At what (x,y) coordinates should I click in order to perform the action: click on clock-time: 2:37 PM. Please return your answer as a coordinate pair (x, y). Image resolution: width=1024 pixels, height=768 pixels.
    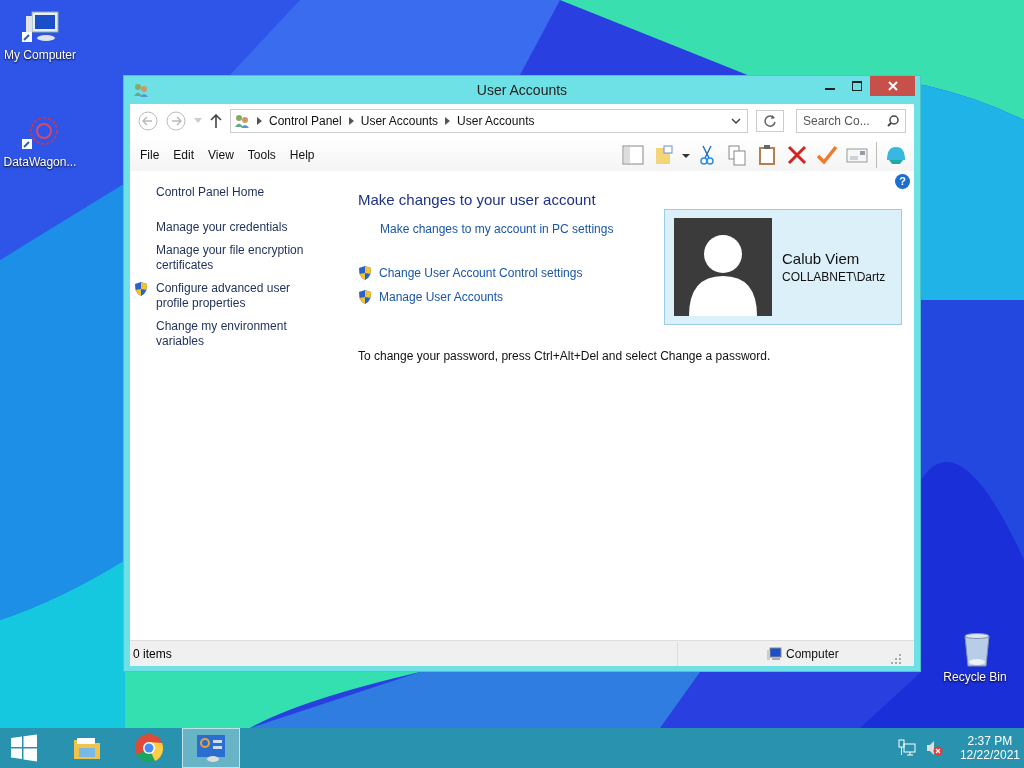
    Looking at the image, I should click on (989, 741).